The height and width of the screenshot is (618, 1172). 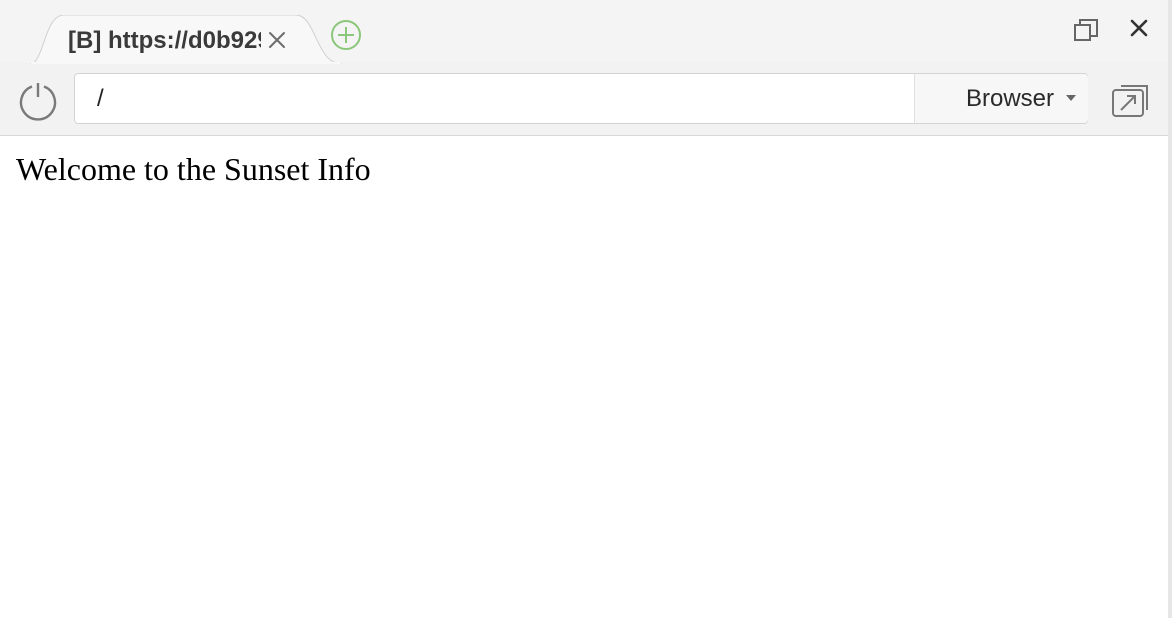 I want to click on window-close-icon, so click(x=1139, y=28).